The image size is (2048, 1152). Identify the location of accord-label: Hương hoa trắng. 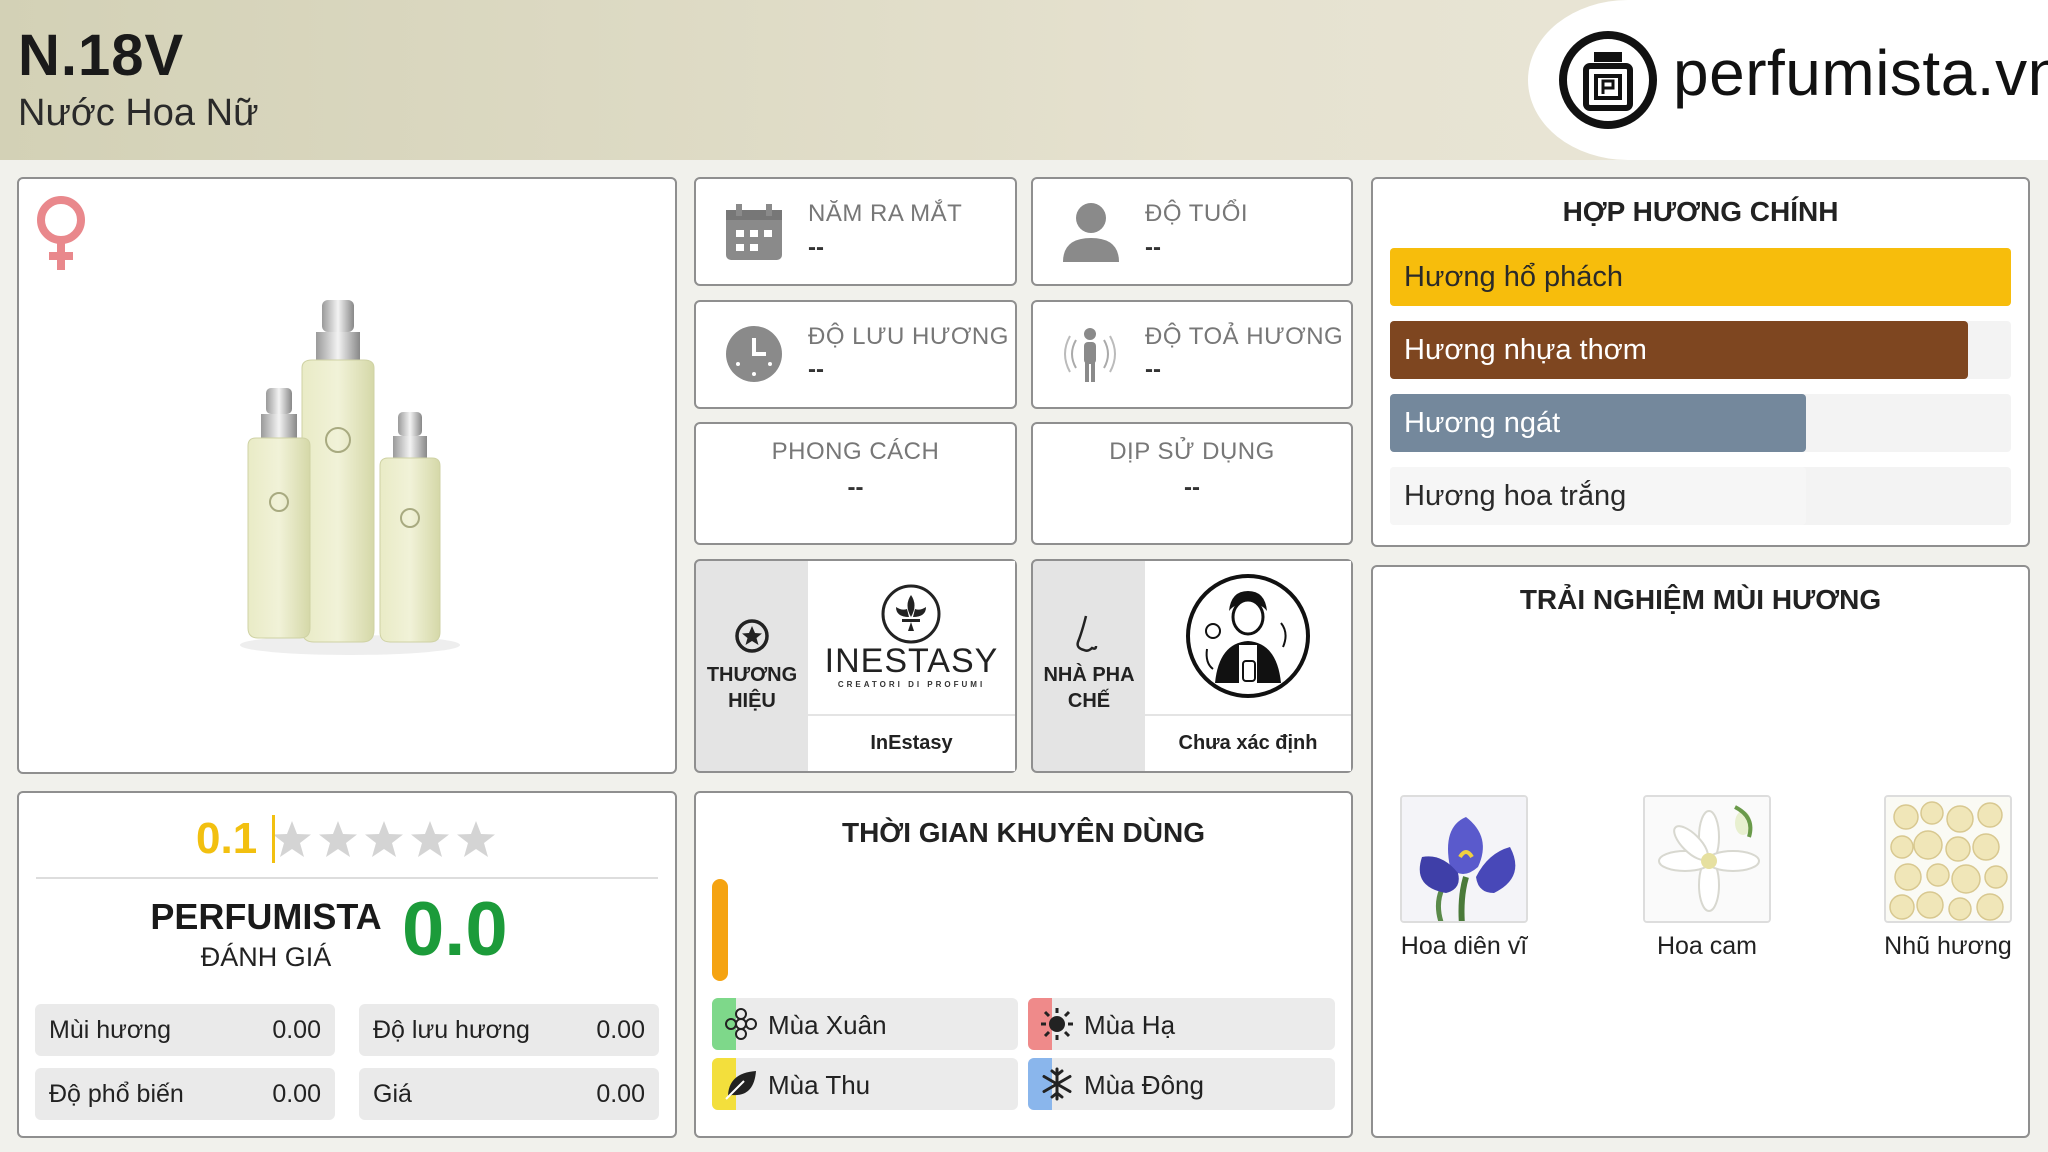
(1515, 496).